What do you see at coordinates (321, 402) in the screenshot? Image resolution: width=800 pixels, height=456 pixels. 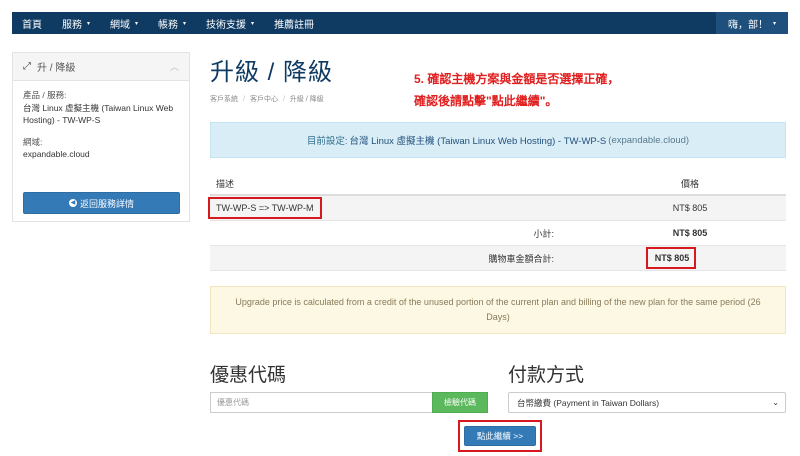 I see `promo-code-input: 優惠代碼` at bounding box center [321, 402].